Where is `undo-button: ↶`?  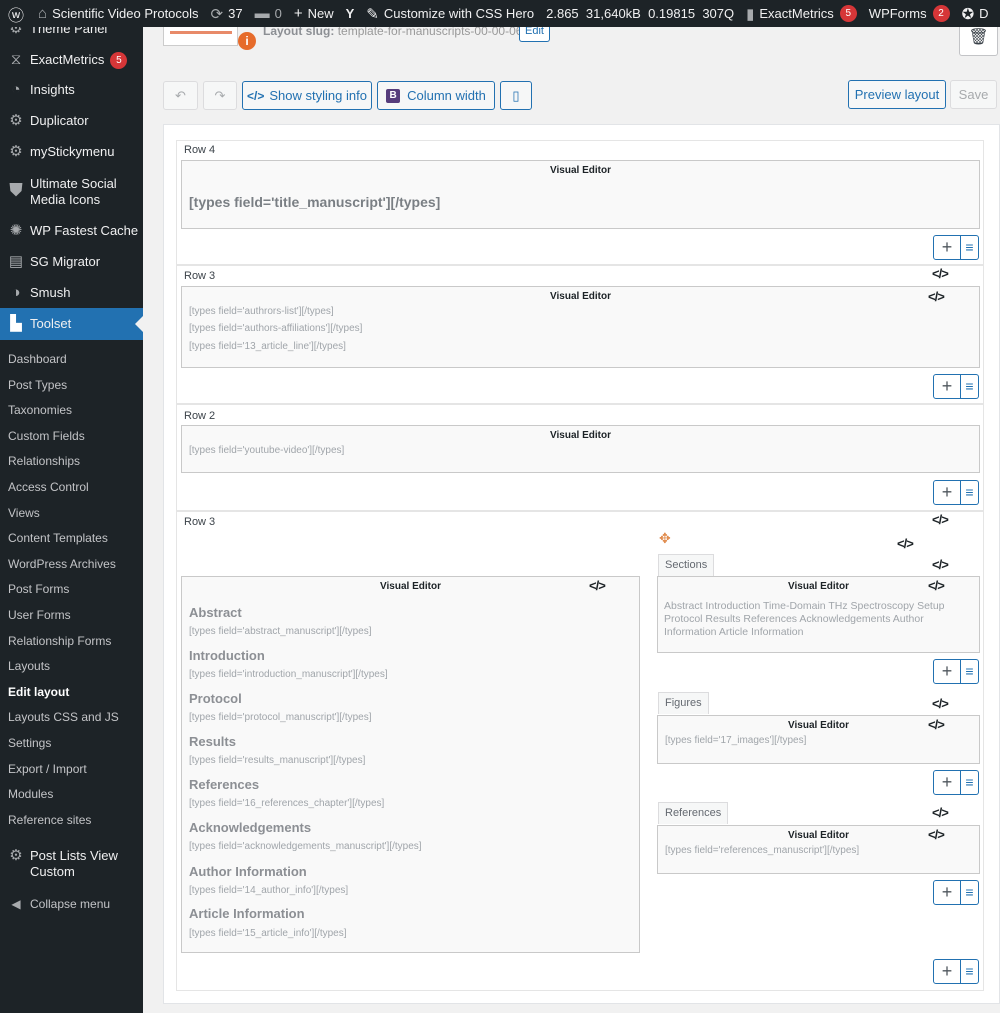 undo-button: ↶ is located at coordinates (180, 95).